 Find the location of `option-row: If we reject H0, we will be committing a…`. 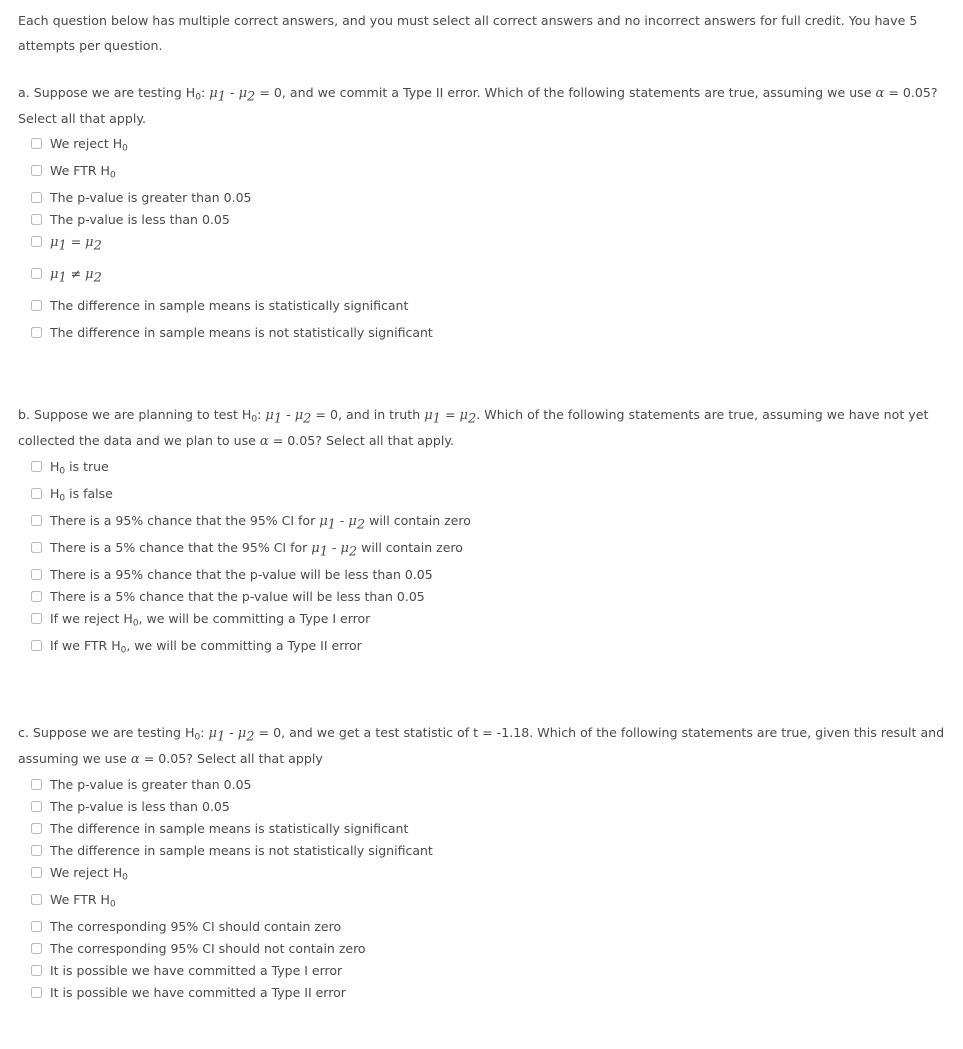

option-row: If we reject H0, we will be committing a… is located at coordinates (492, 621).